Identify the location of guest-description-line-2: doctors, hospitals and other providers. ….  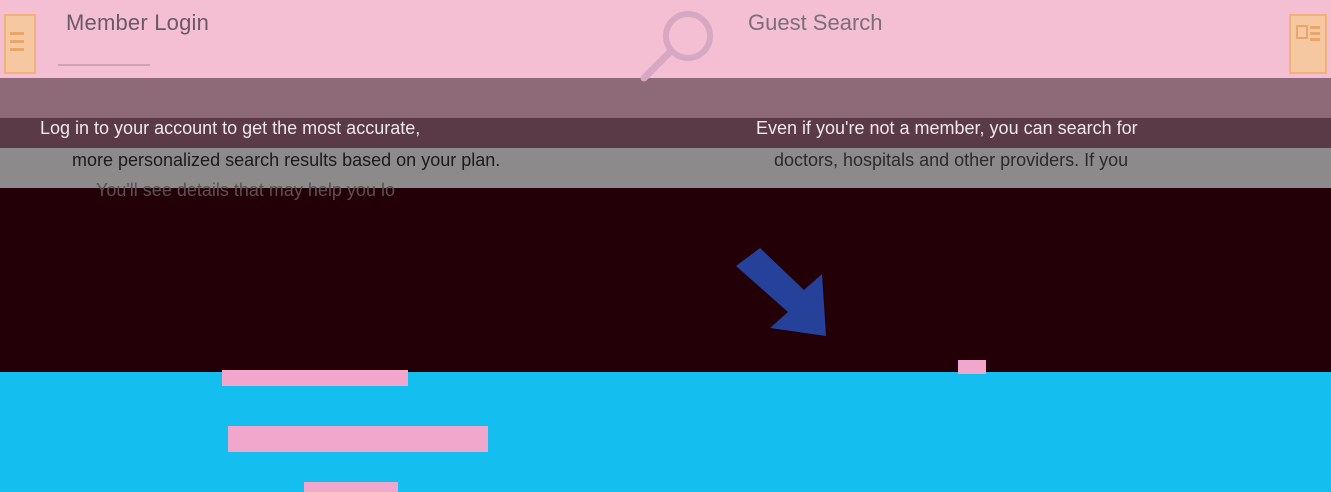
(951, 160).